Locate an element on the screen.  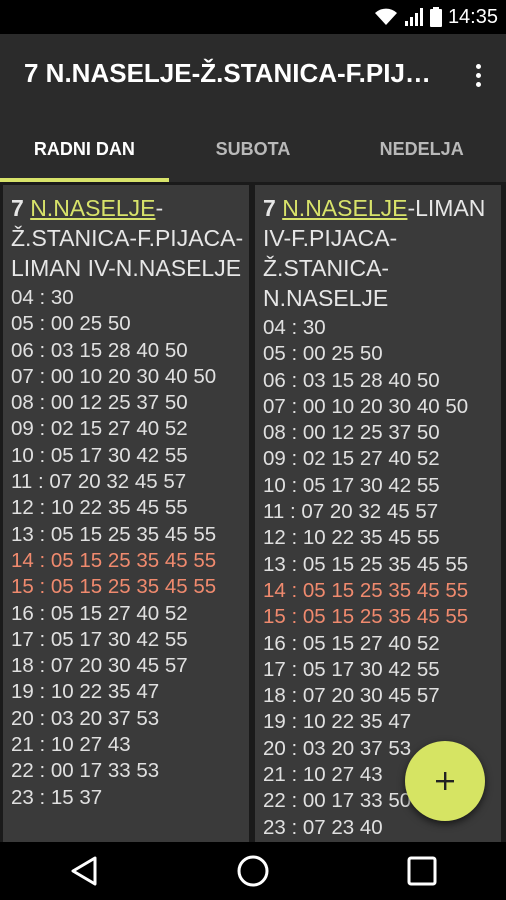
wifi-icon is located at coordinates (385, 16).